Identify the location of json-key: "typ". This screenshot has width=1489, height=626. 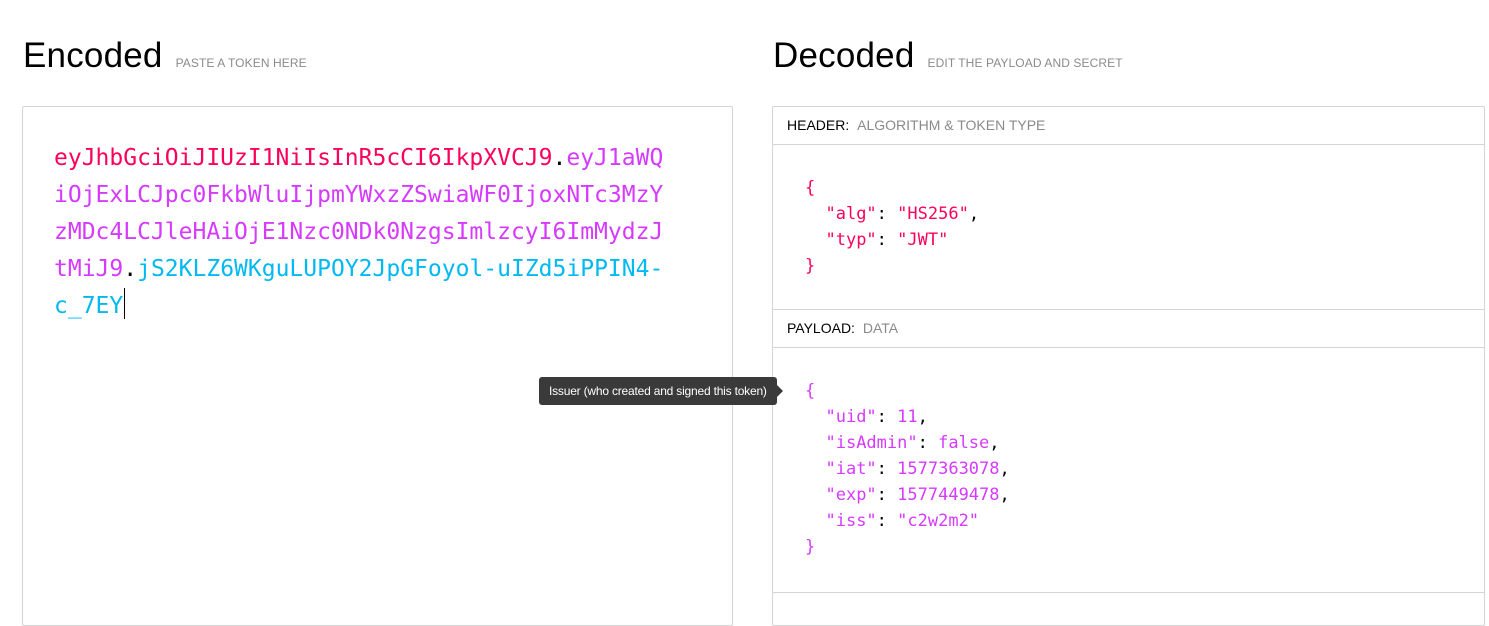
(851, 240).